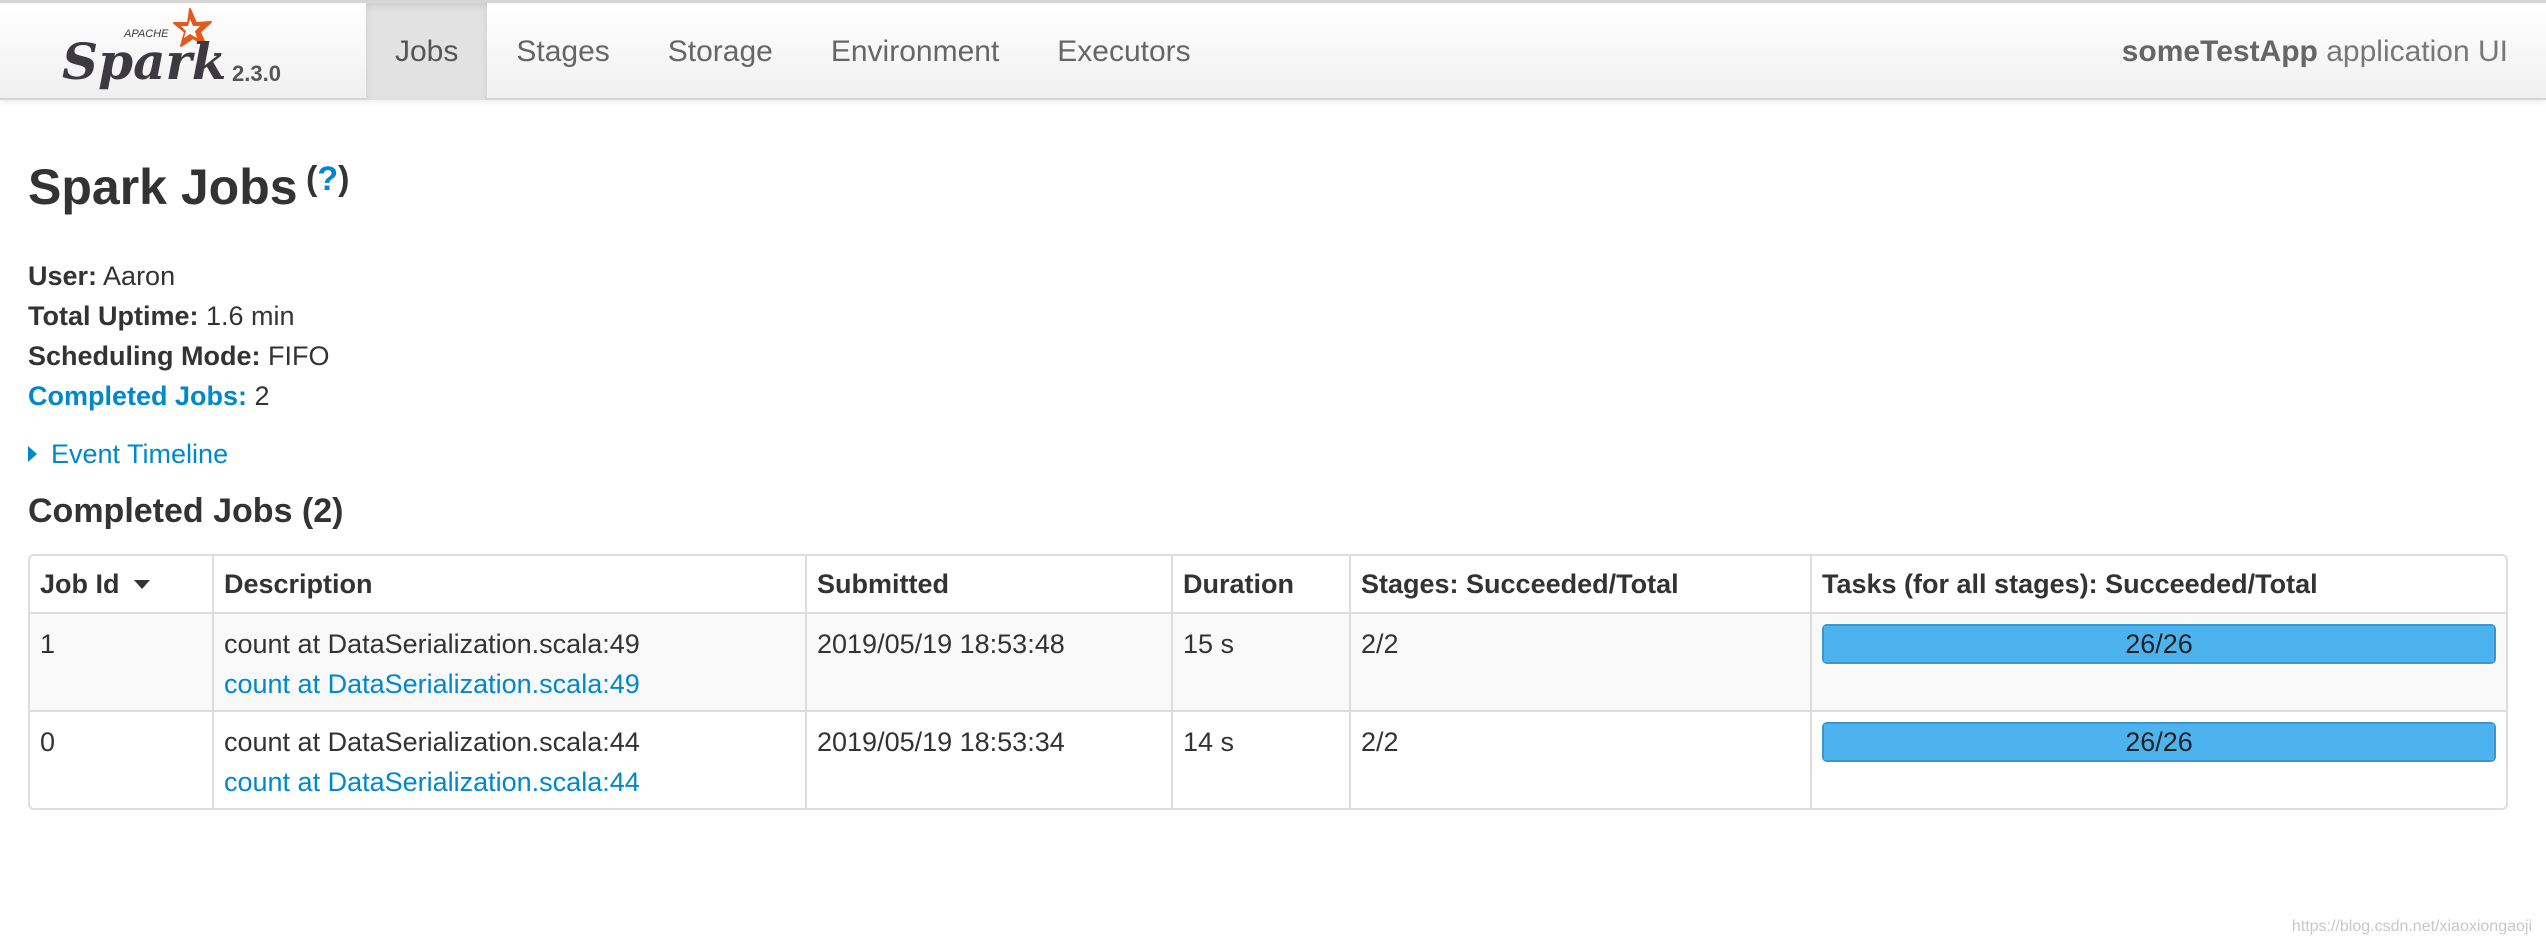 This screenshot has height=944, width=2546. I want to click on summary-completed-jobs: Completed Jobs: 2, so click(179, 396).